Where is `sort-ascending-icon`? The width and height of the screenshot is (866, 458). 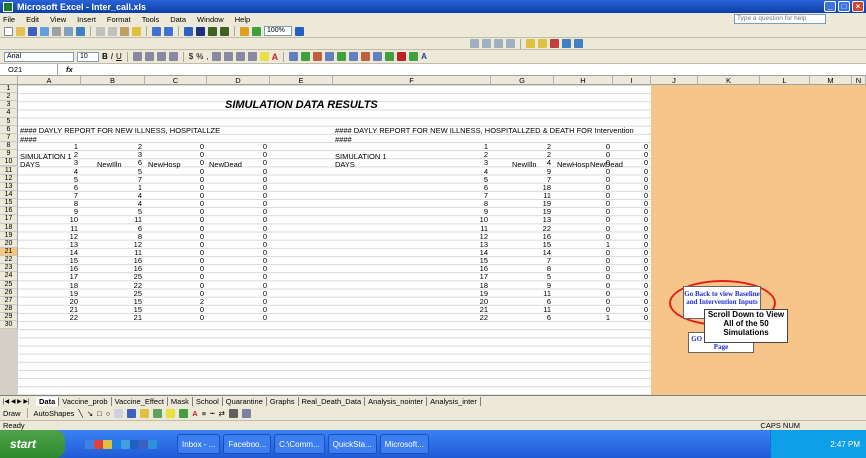 sort-ascending-icon is located at coordinates (212, 31).